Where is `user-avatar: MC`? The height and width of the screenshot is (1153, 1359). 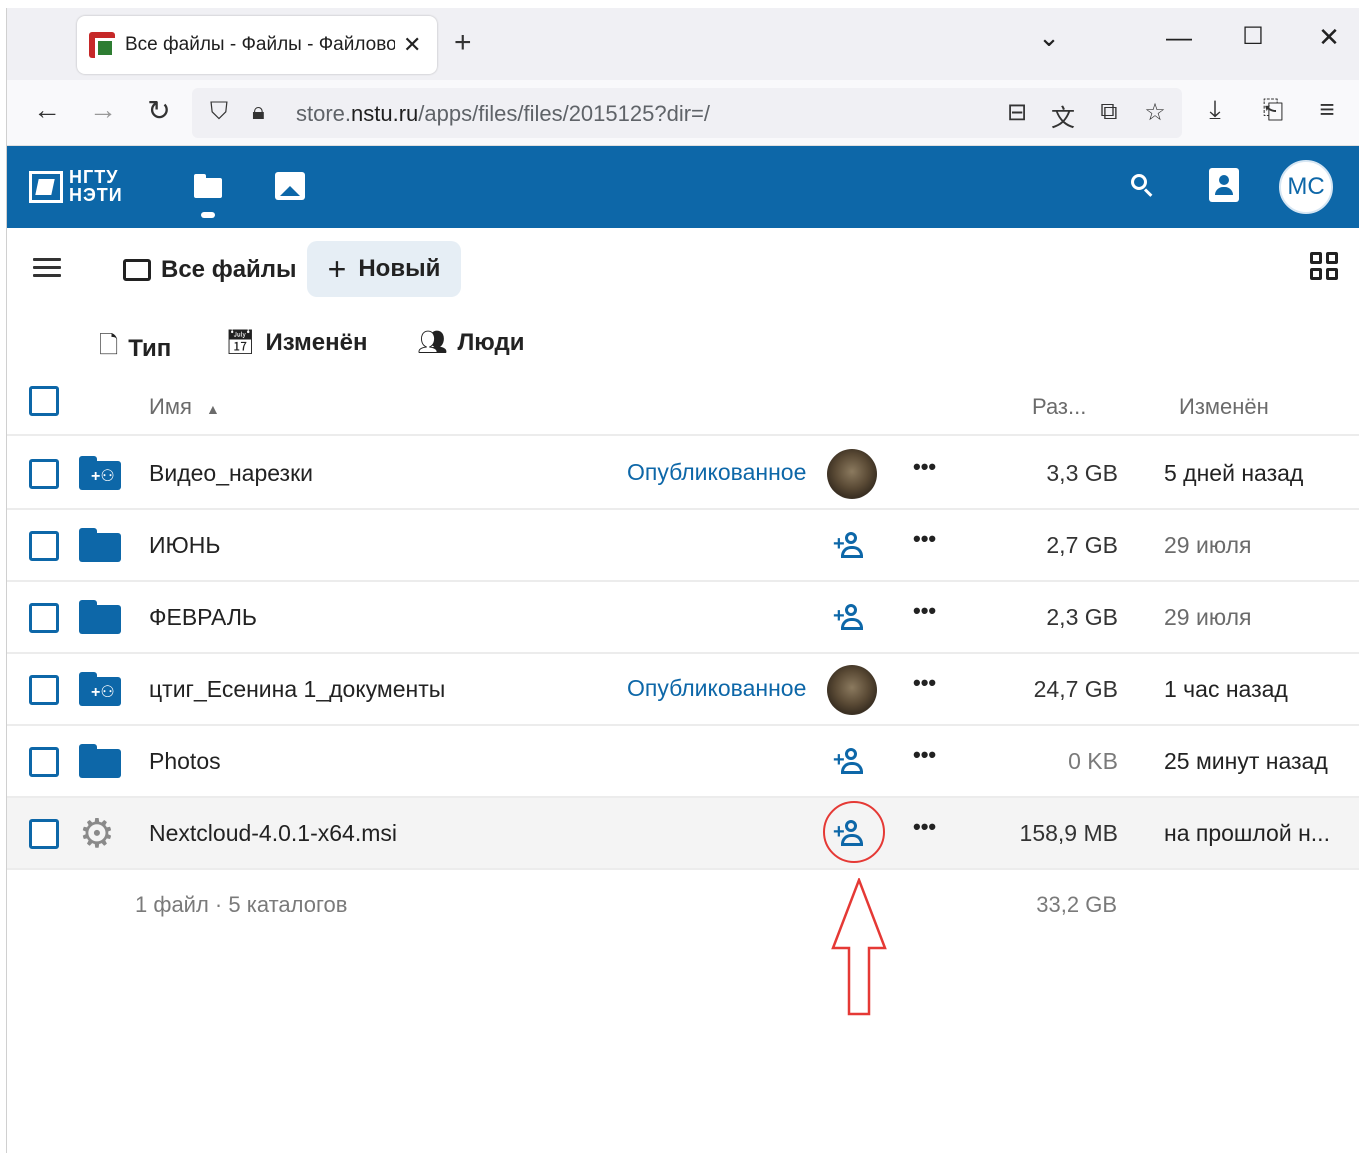
user-avatar: MC is located at coordinates (1306, 187).